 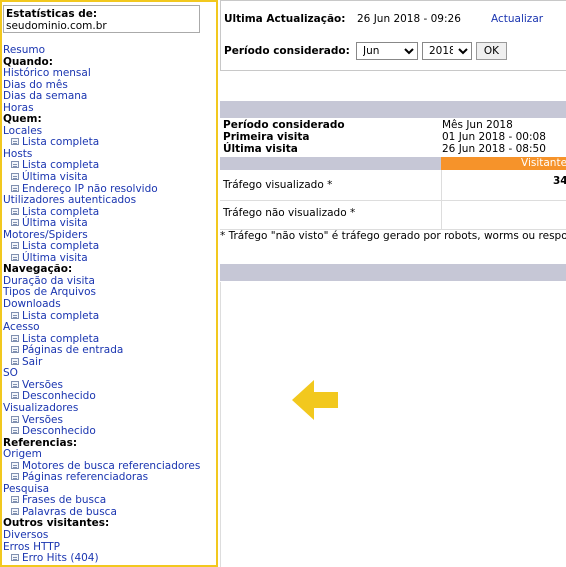 What do you see at coordinates (409, 19) in the screenshot?
I see `last-update-value: 26 Jun 2018 - 09:26` at bounding box center [409, 19].